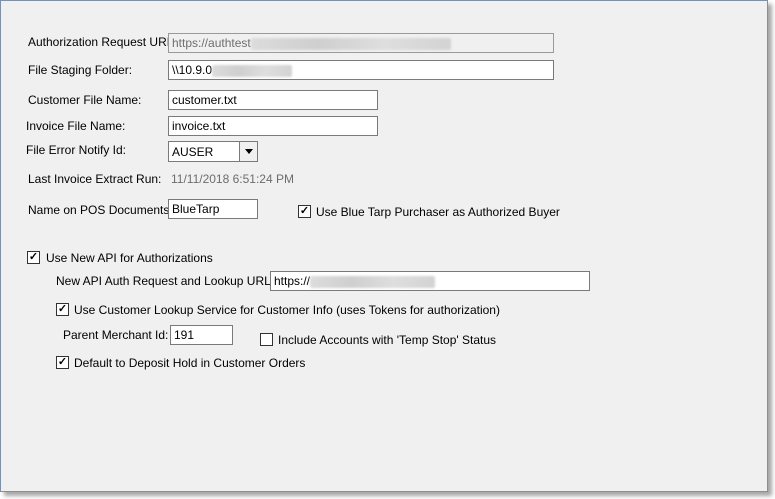 The image size is (775, 499). What do you see at coordinates (211, 43) in the screenshot?
I see `auth-request-url-value: https://authtest` at bounding box center [211, 43].